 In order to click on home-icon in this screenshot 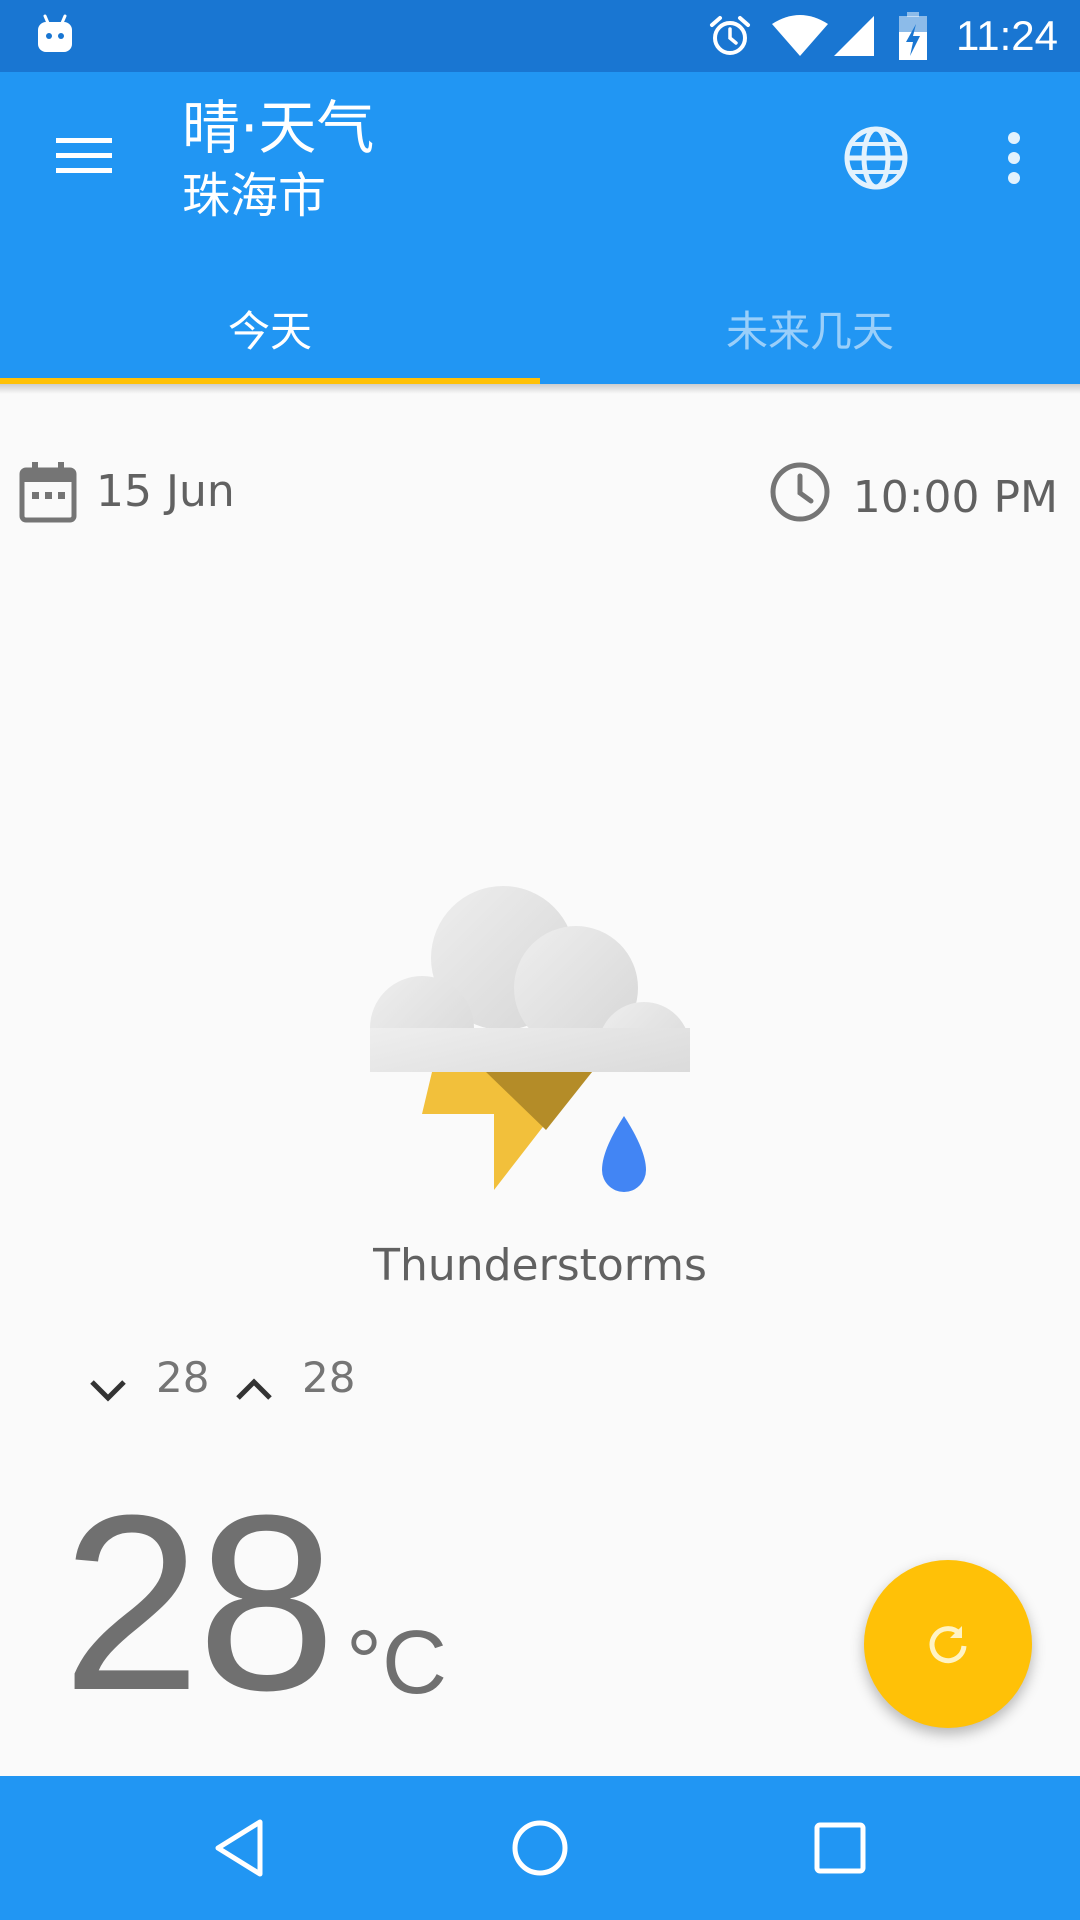, I will do `click(540, 1848)`.